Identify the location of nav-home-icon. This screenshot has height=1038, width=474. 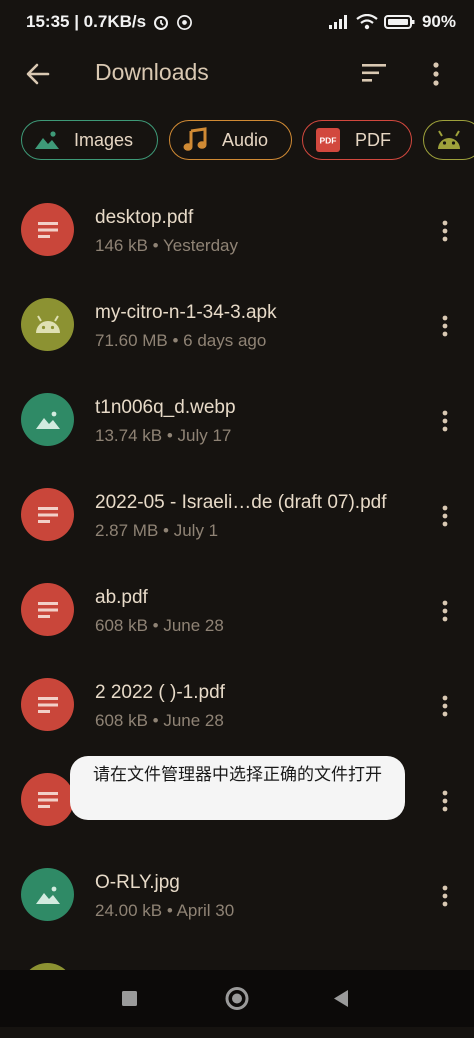
(237, 998).